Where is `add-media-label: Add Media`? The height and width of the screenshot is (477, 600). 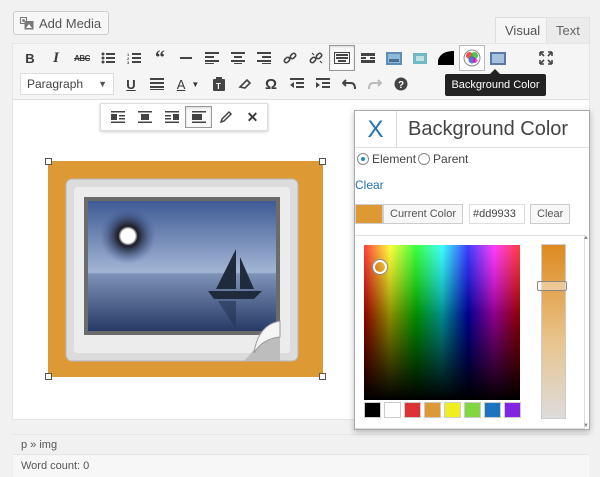
add-media-label: Add Media is located at coordinates (70, 23).